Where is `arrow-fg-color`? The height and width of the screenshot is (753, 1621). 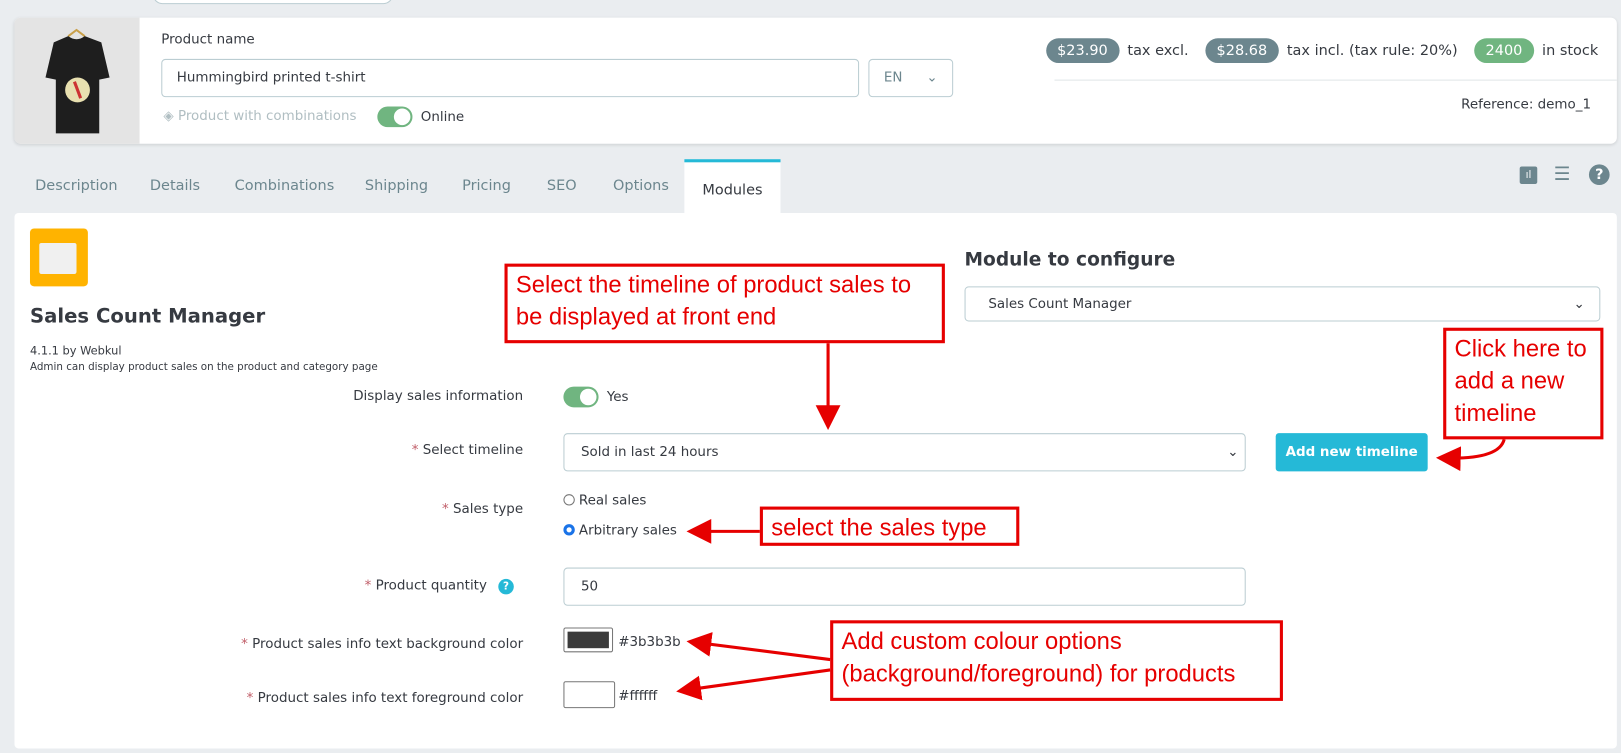 arrow-fg-color is located at coordinates (753, 684).